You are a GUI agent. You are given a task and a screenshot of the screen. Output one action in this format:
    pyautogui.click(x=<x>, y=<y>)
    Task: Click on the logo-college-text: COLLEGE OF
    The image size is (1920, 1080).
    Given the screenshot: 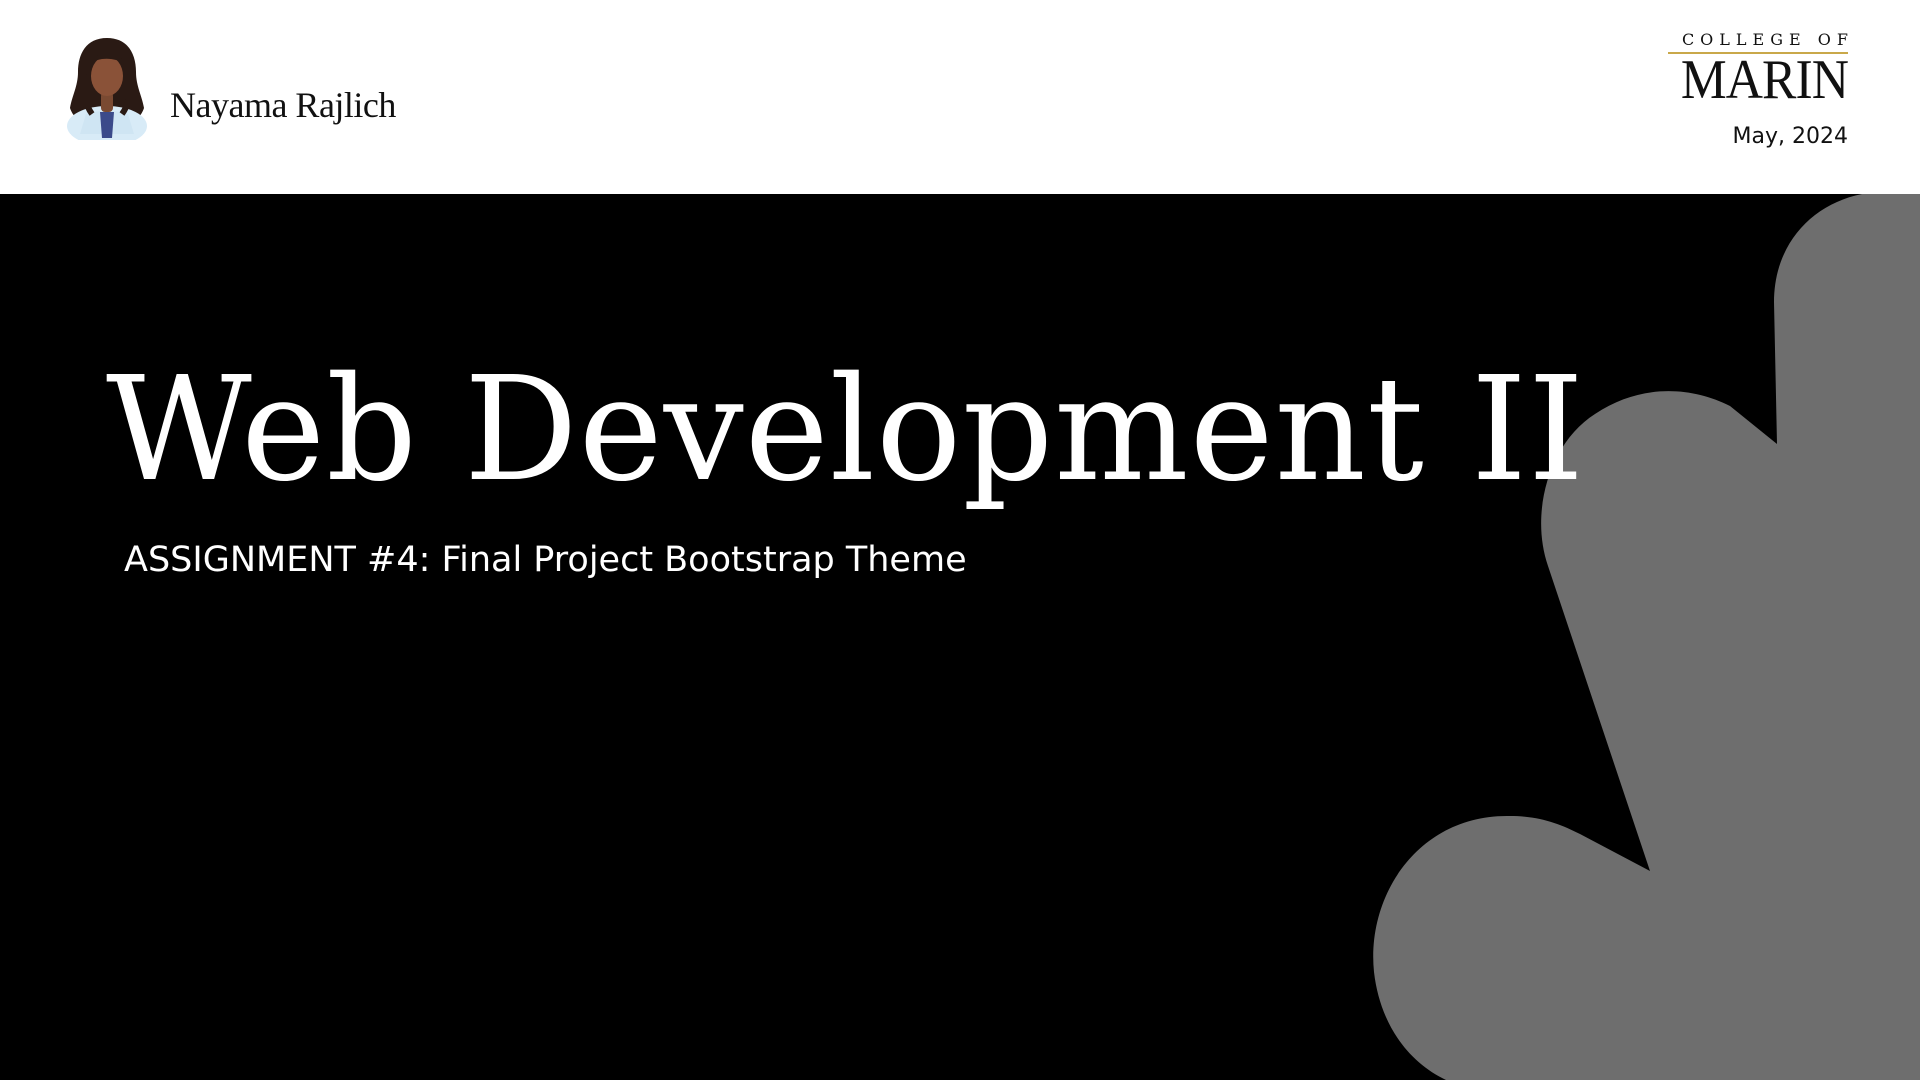 What is the action you would take?
    pyautogui.click(x=1767, y=39)
    